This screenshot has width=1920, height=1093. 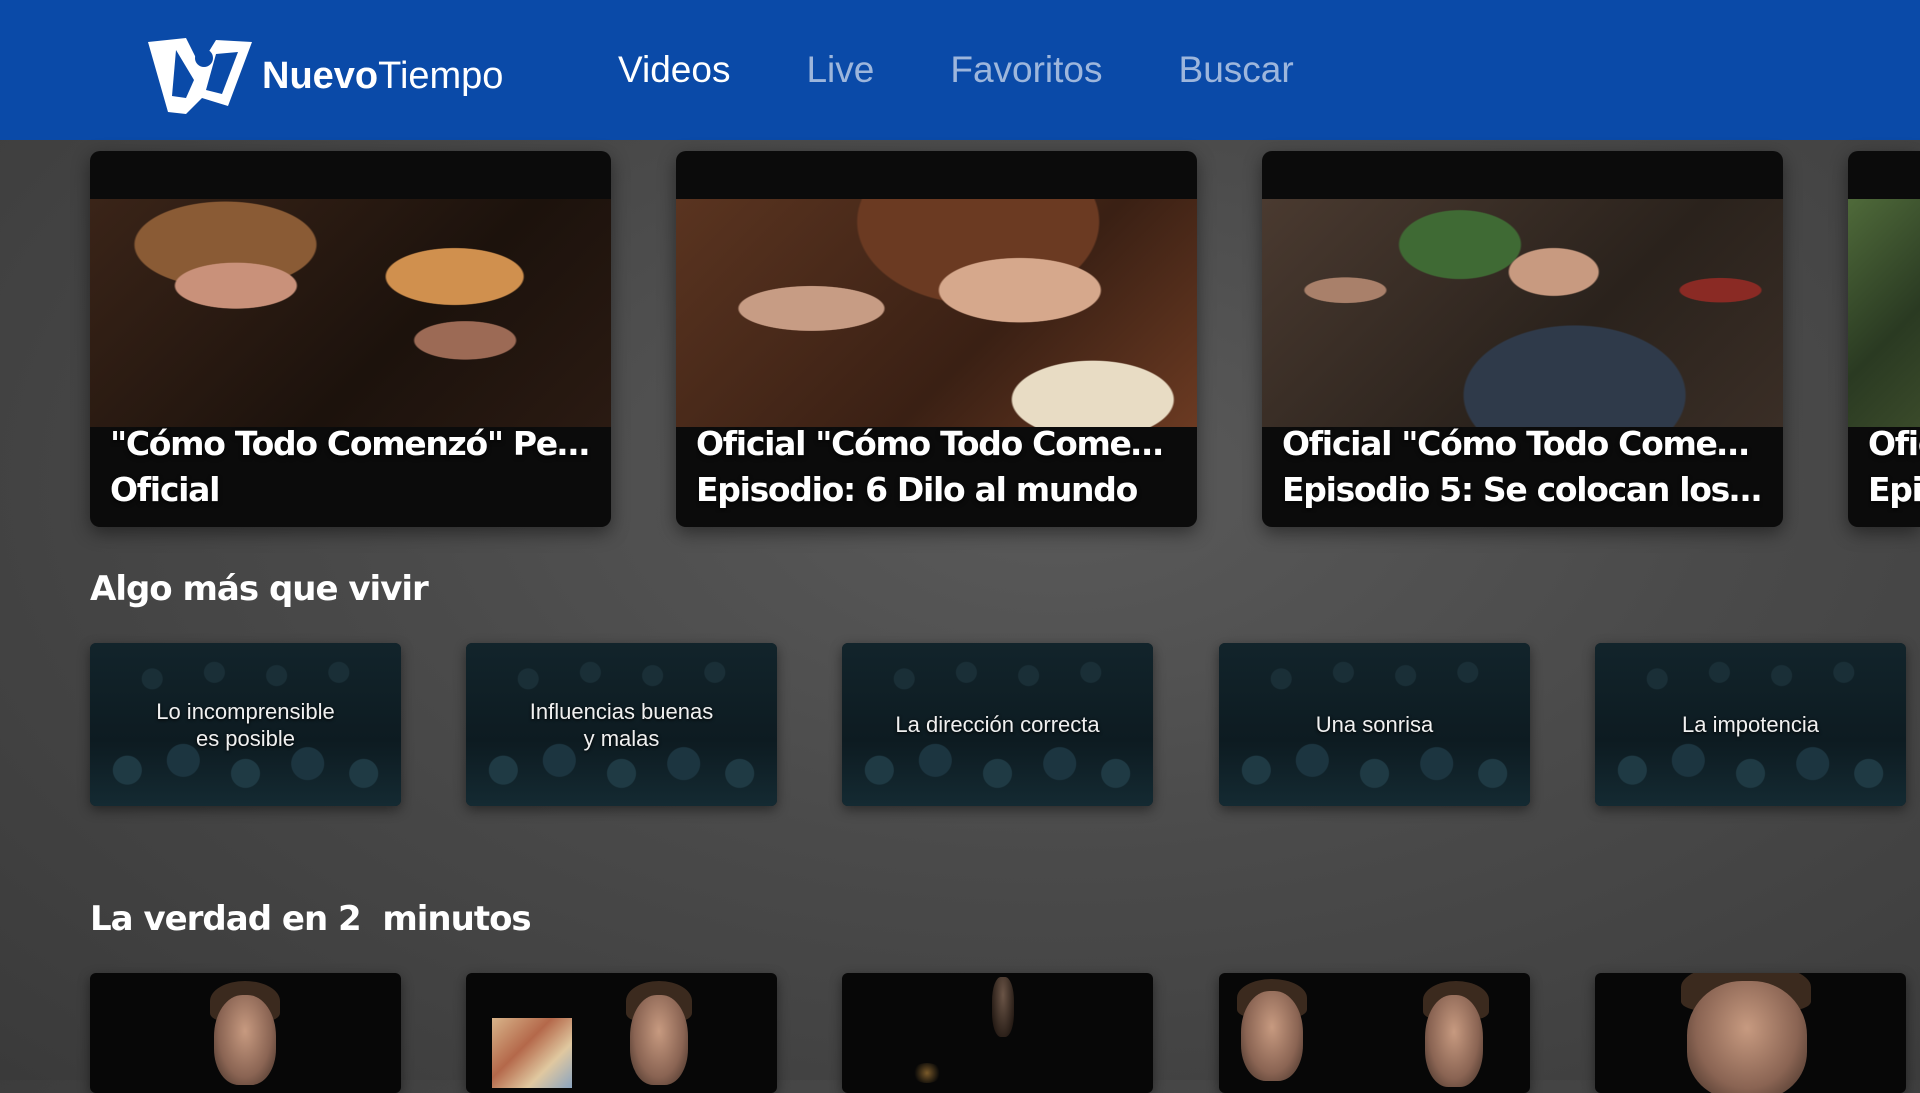 What do you see at coordinates (320, 75) in the screenshot?
I see `logo-wordmark-bold: Nuevo` at bounding box center [320, 75].